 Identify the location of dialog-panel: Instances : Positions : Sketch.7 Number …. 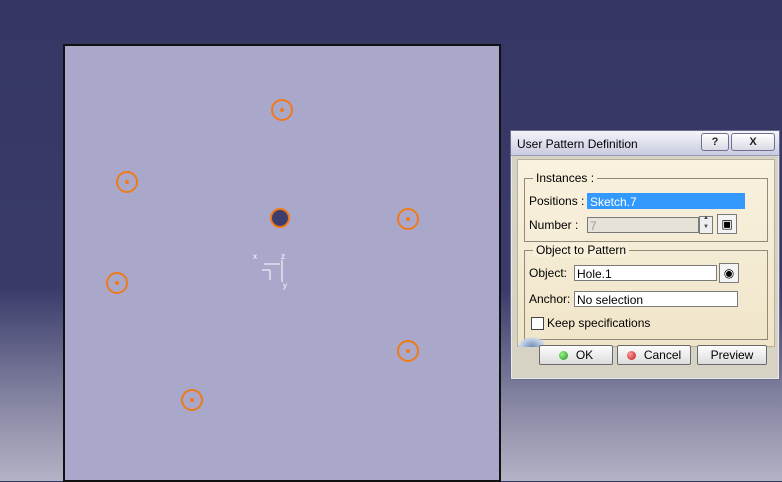
(646, 253).